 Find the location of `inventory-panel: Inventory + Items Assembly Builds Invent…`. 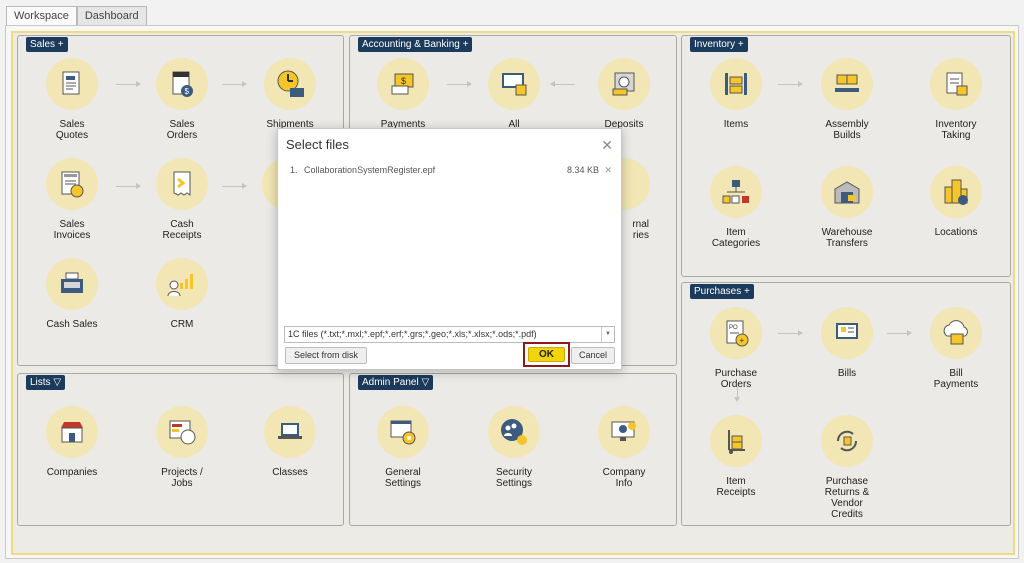

inventory-panel: Inventory + Items Assembly Builds Invent… is located at coordinates (846, 156).